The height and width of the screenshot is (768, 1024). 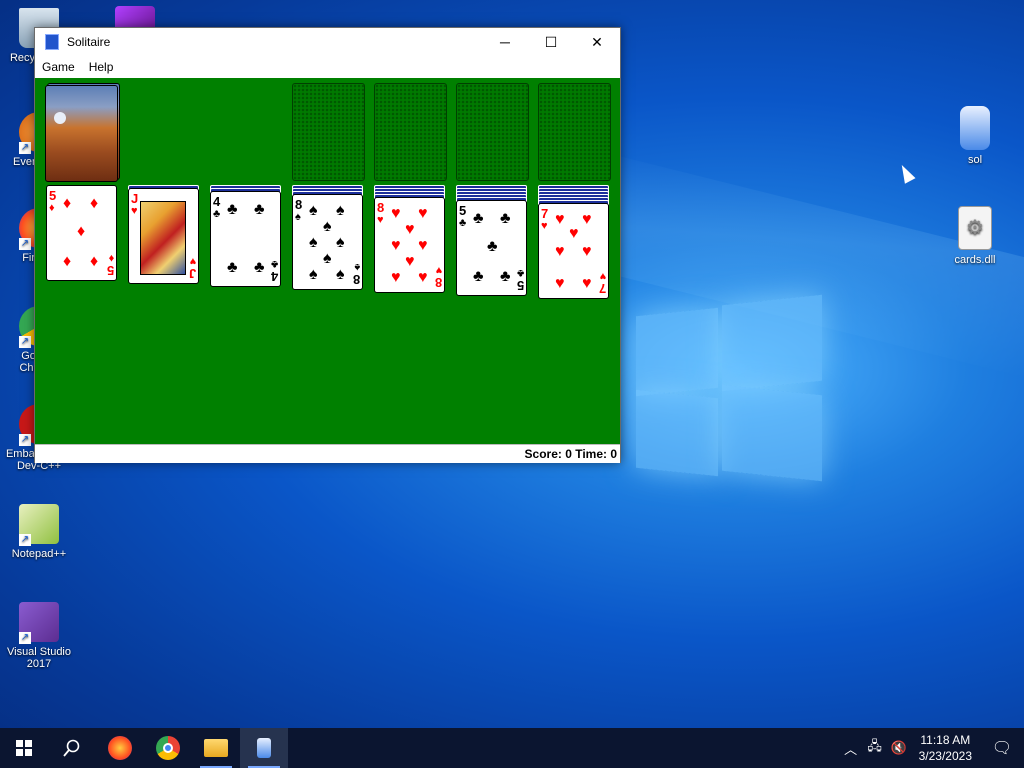 What do you see at coordinates (512, 748) in the screenshot?
I see `taskbar: ︿ 🖧 🔇 11:18 AM 3/23/2023 🗨` at bounding box center [512, 748].